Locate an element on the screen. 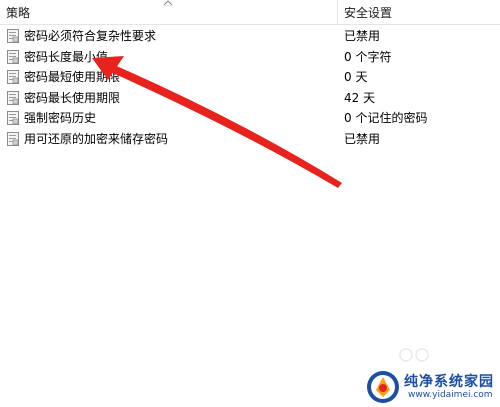 The image size is (500, 407). table-row: 强制密码历史 0 个记住的密码 is located at coordinates (250, 118).